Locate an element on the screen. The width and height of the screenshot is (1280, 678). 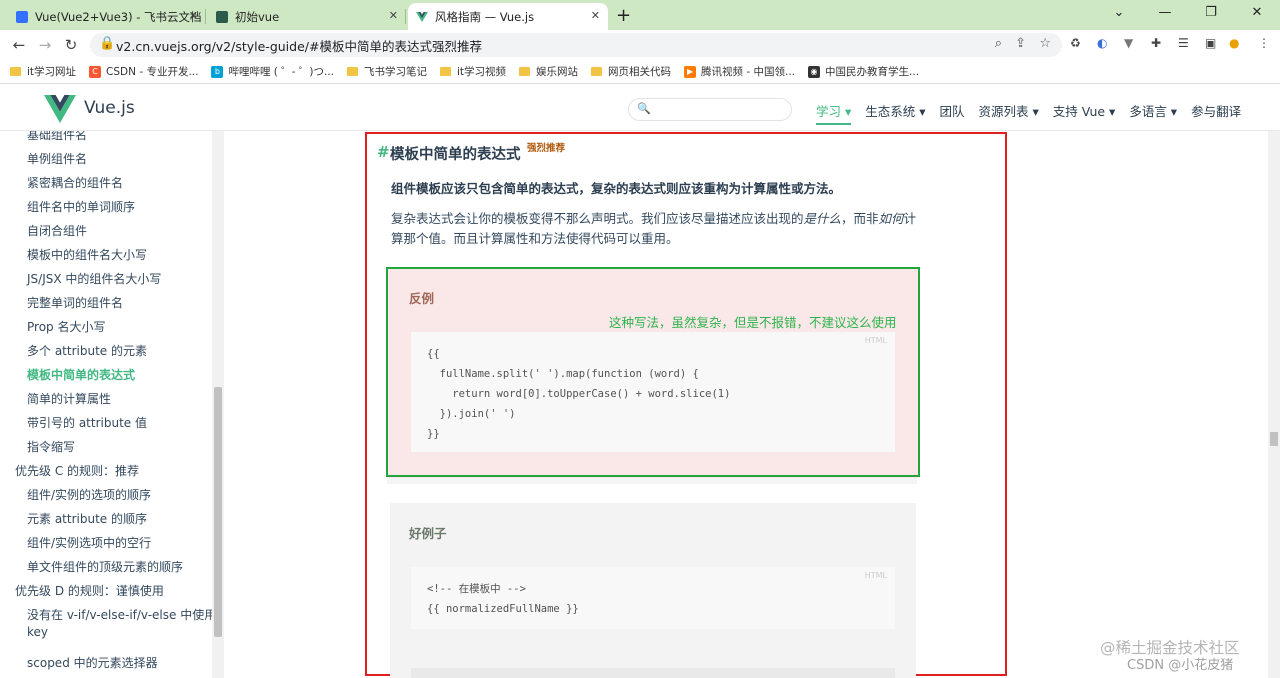
sidebar-item: 多个 attribute 的元素 is located at coordinates (87, 350).